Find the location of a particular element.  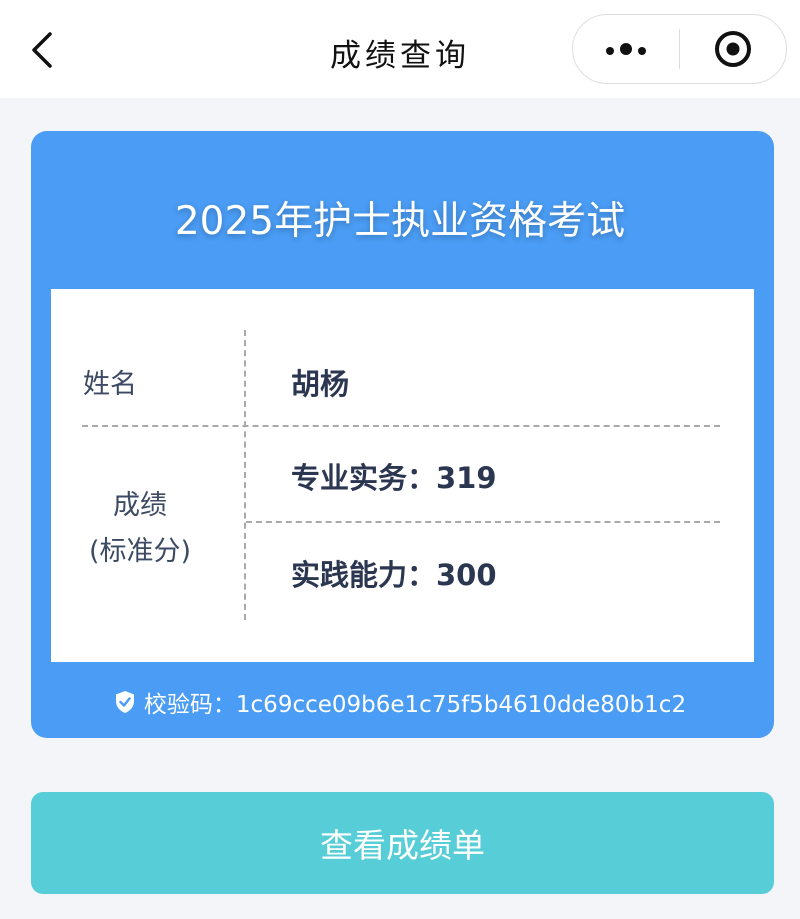

mini-program-capsule is located at coordinates (679, 49).